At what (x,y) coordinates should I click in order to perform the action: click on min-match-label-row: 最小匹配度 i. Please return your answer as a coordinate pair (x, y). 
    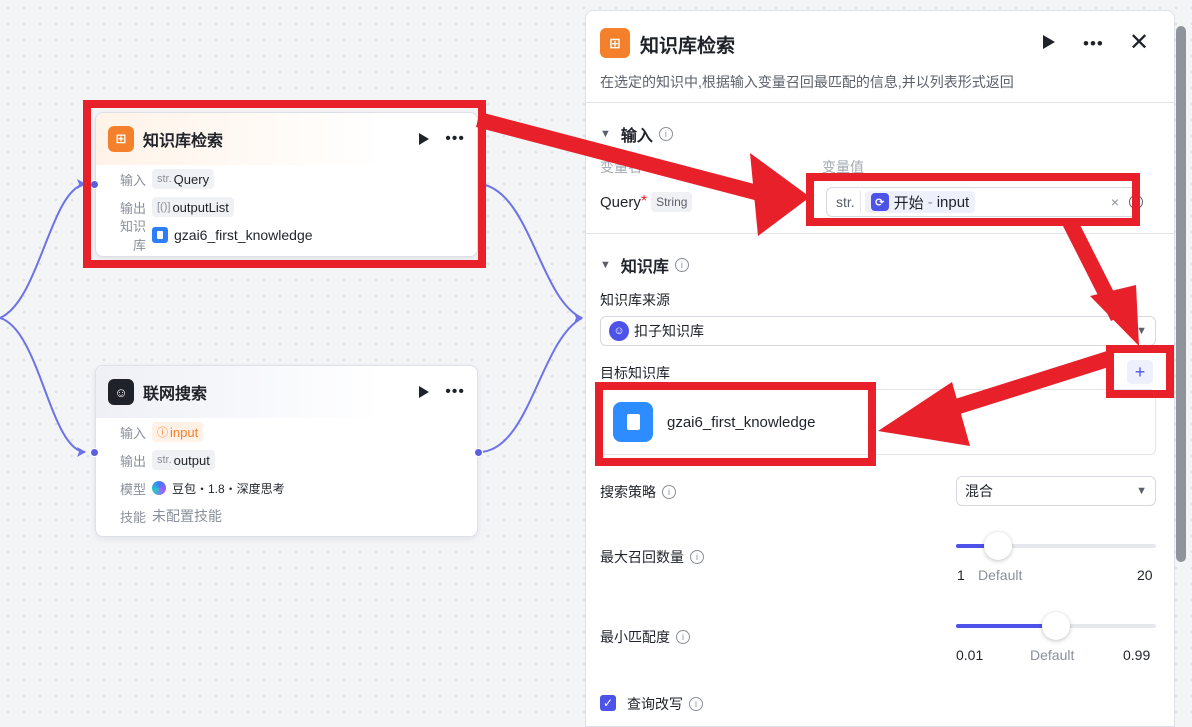
    Looking at the image, I should click on (645, 637).